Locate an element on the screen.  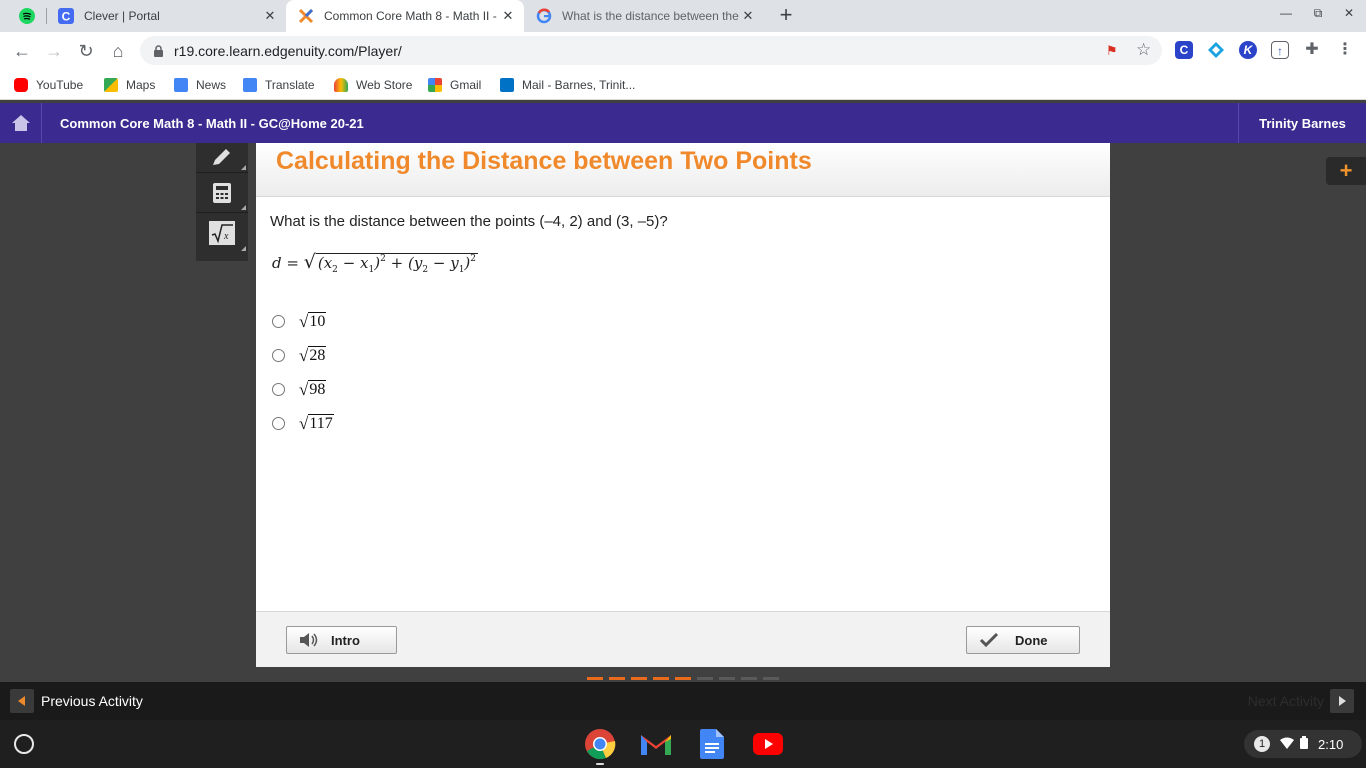
answer-option: √ 117 is located at coordinates (303, 423).